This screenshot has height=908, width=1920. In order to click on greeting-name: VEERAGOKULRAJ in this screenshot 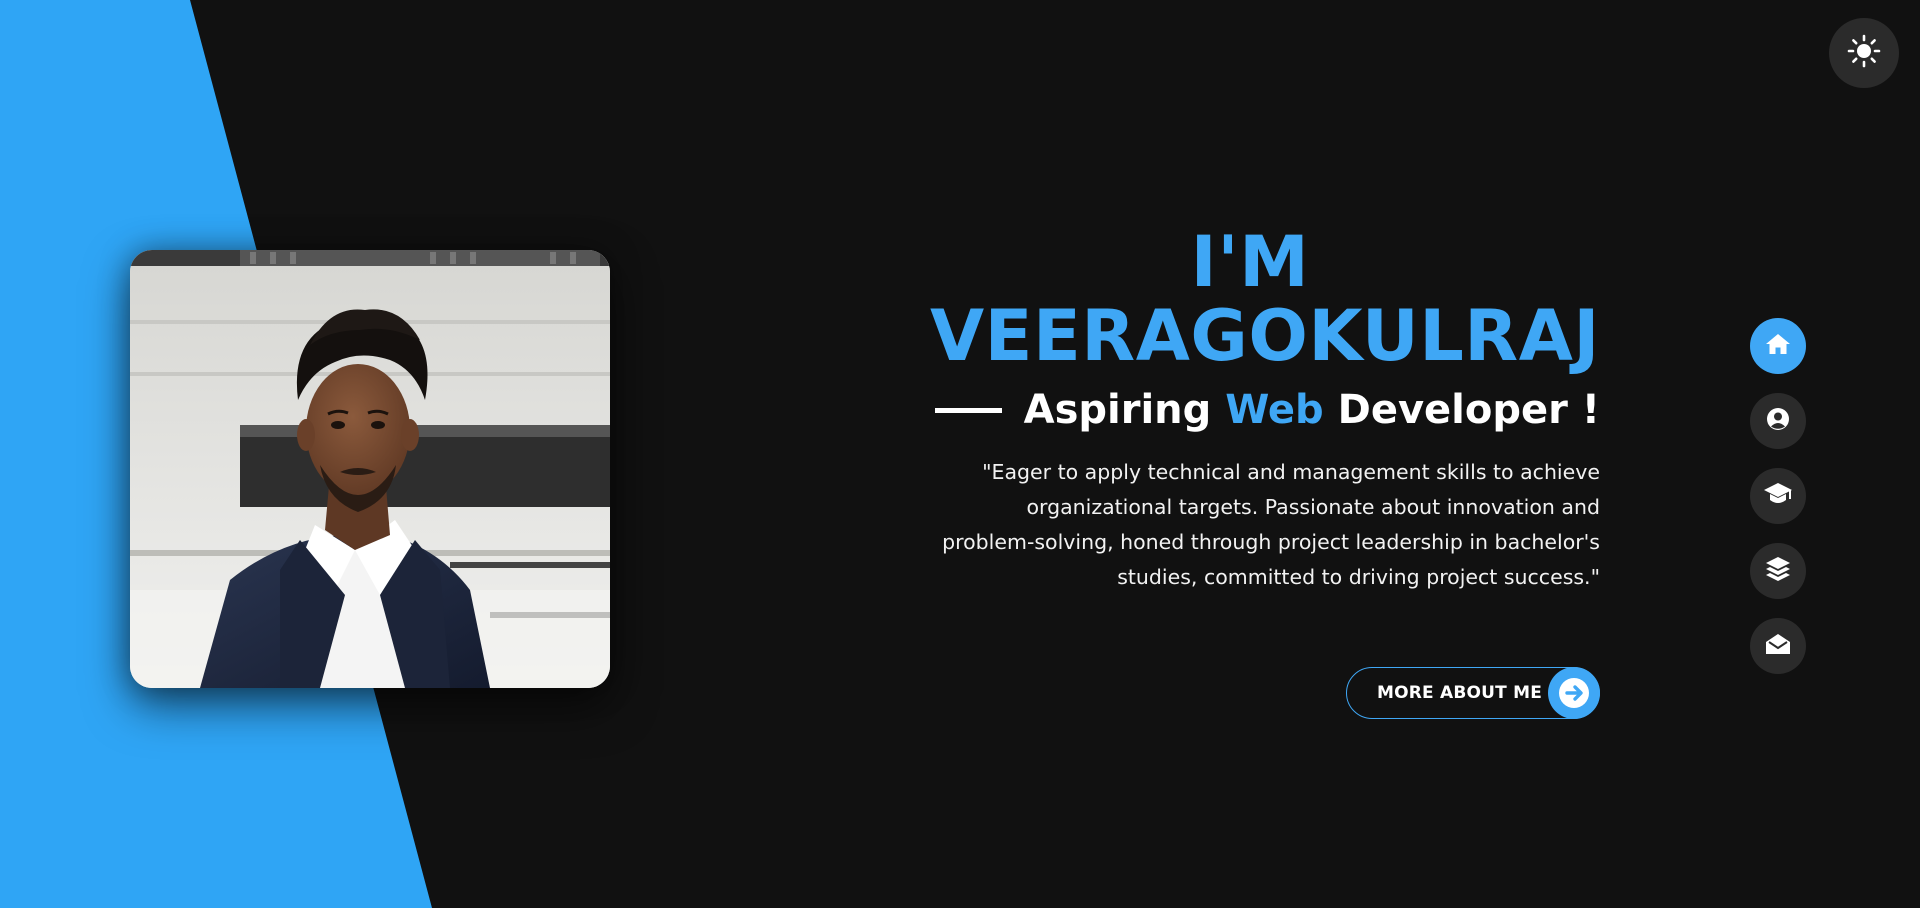, I will do `click(1265, 336)`.